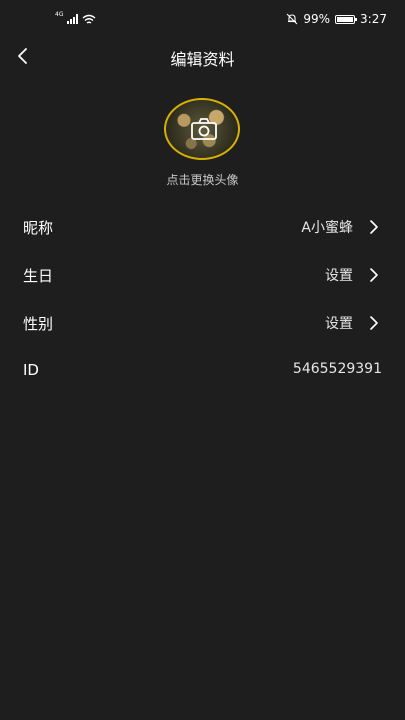  I want to click on battery-icon, so click(346, 19).